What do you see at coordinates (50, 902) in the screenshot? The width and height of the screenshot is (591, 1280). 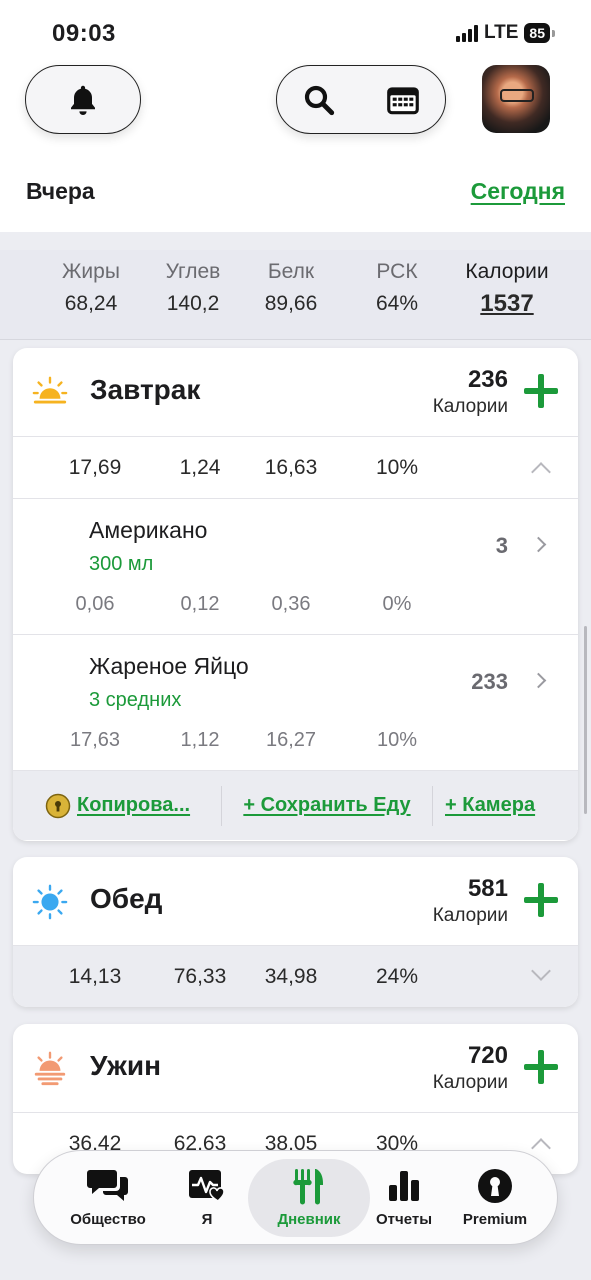 I see `sun-icon` at bounding box center [50, 902].